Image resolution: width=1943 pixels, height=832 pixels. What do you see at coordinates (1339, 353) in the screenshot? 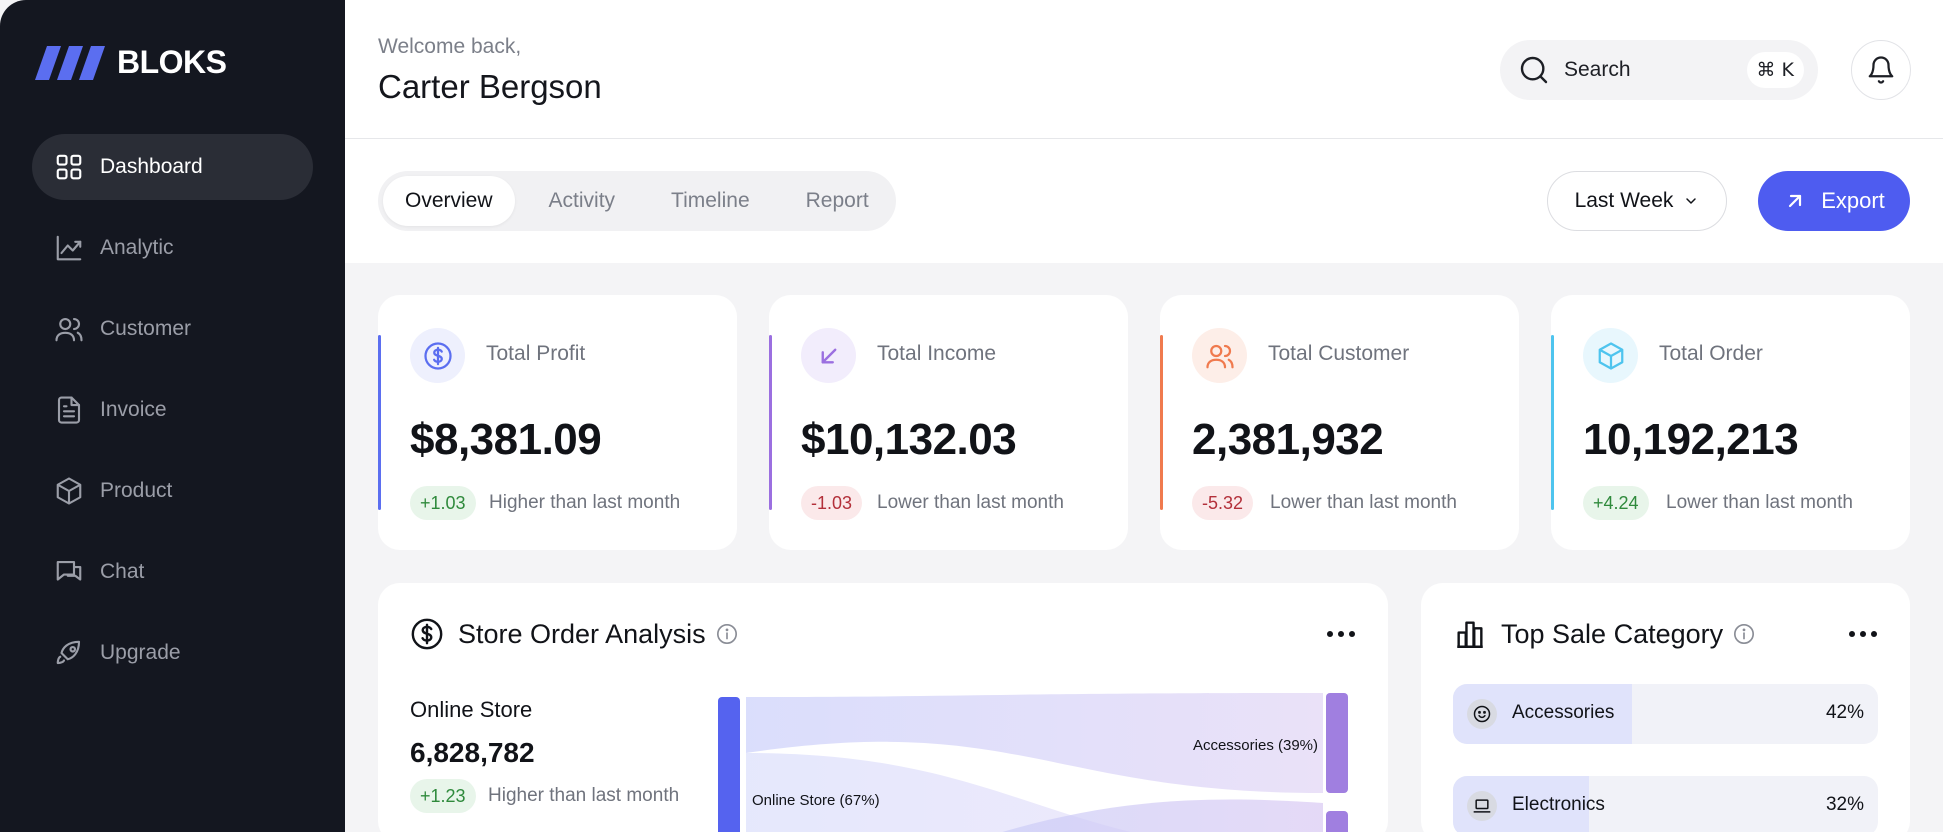
I see `stat-title: Total Customer` at bounding box center [1339, 353].